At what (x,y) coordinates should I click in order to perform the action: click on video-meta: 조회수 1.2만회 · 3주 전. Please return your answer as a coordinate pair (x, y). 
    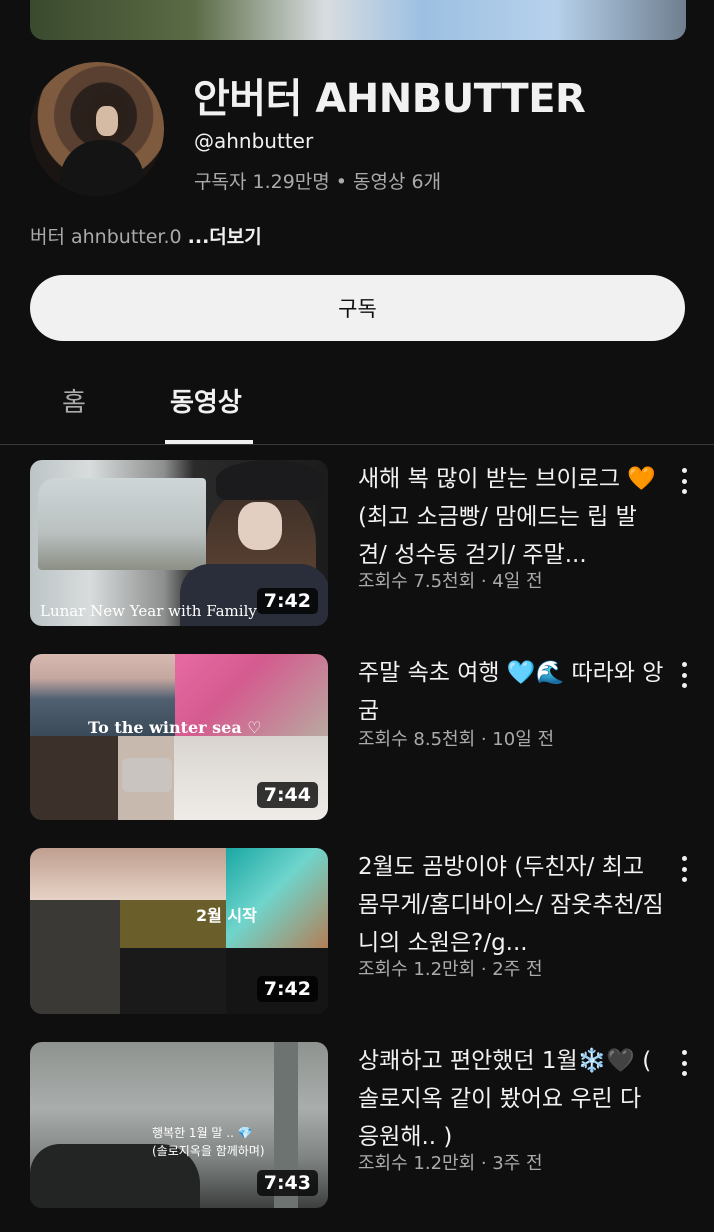
    Looking at the image, I should click on (450, 1163).